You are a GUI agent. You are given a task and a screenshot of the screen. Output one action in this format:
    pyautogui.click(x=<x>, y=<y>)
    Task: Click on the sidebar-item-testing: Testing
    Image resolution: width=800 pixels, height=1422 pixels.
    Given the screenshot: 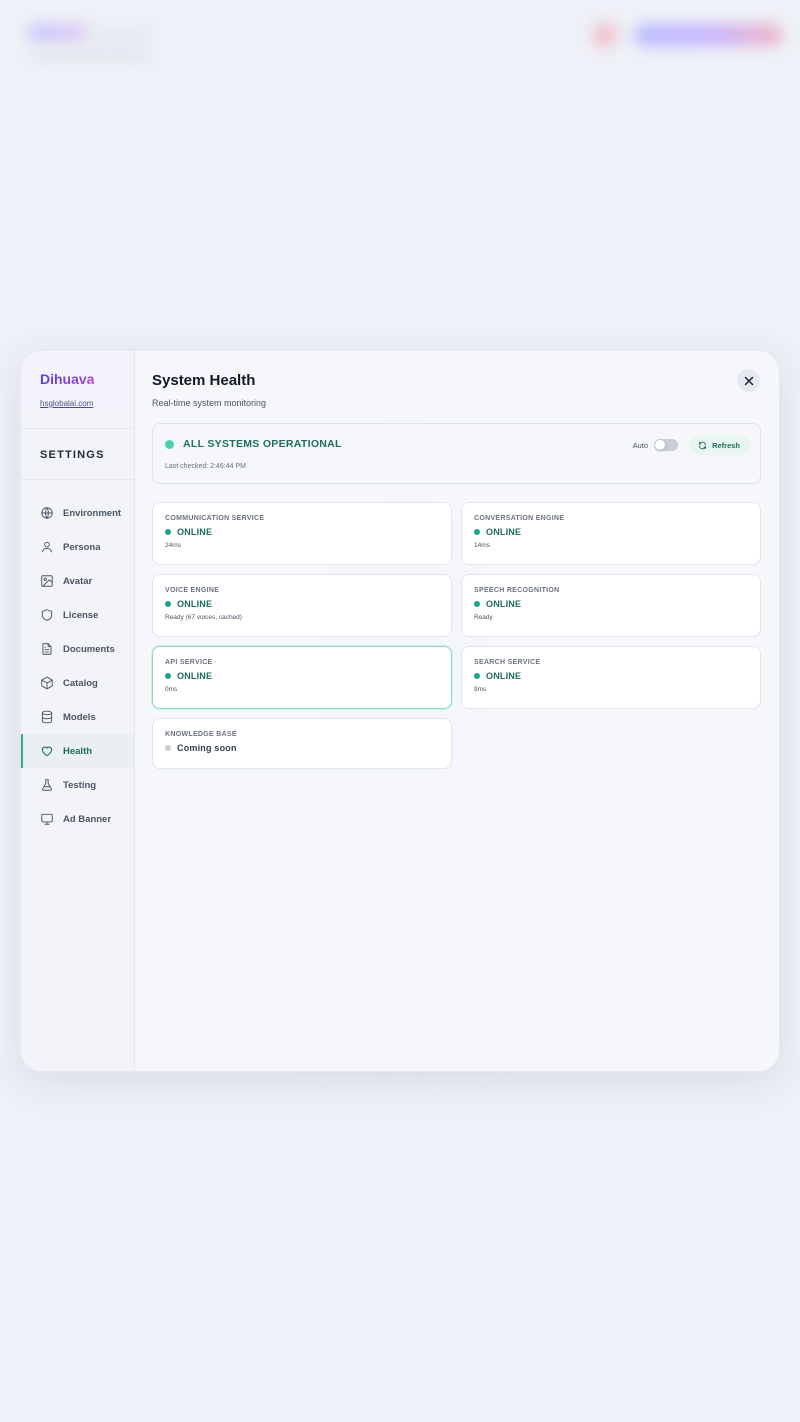 What is the action you would take?
    pyautogui.click(x=77, y=785)
    